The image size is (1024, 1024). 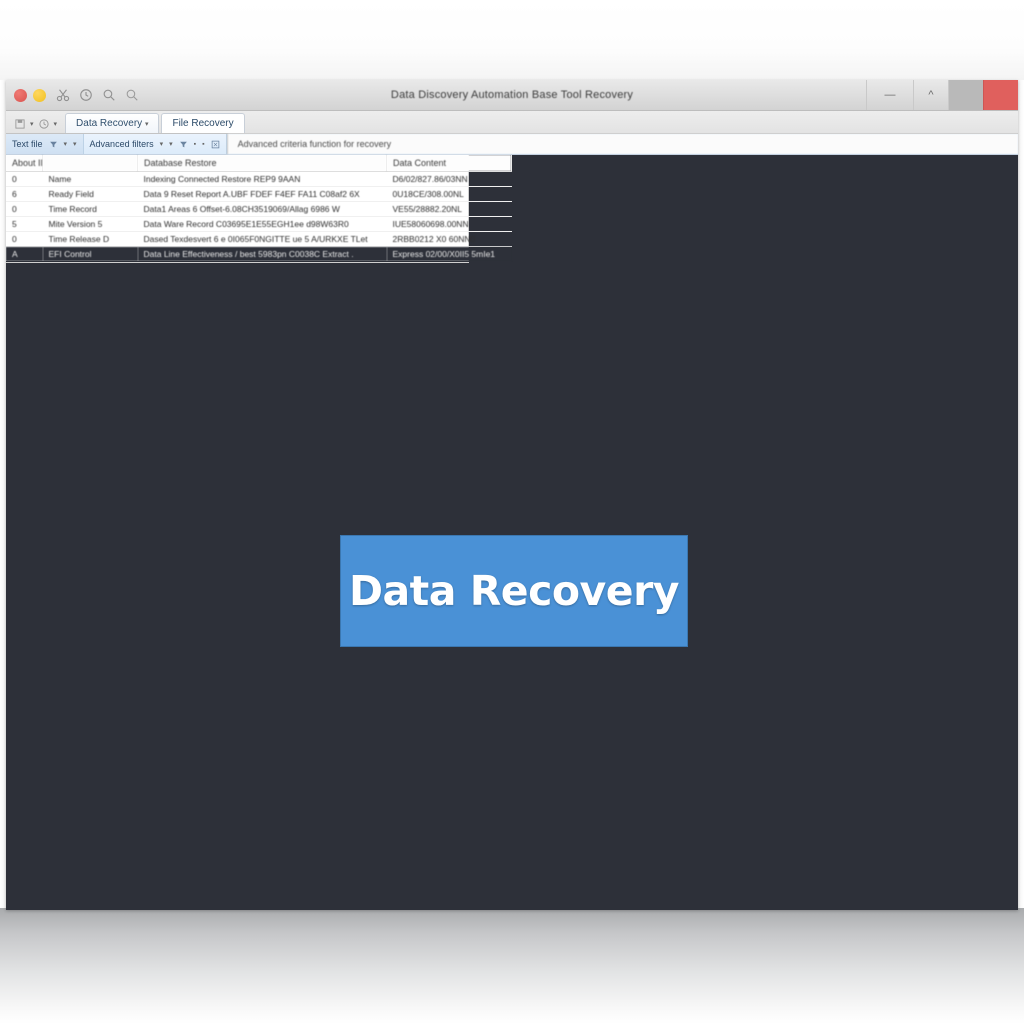 I want to click on tab-data-recovery: Data Recovery ▾, so click(x=112, y=123).